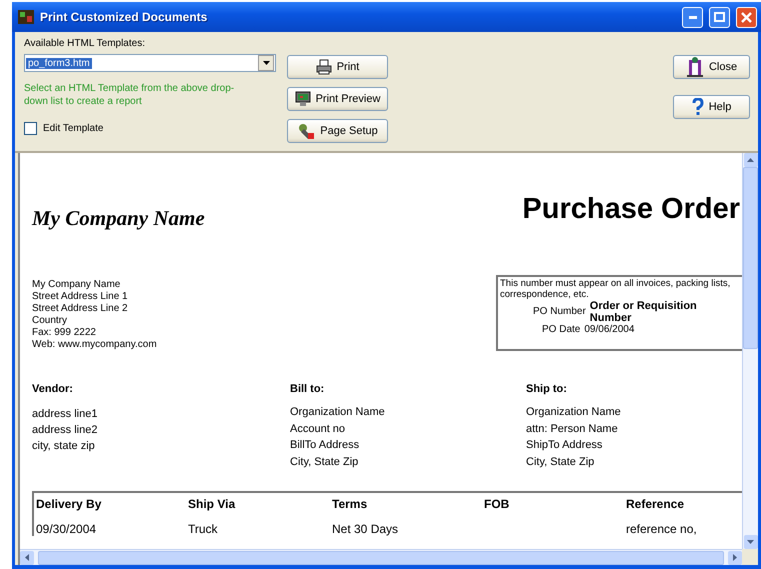 The image size is (761, 569). I want to click on party-line: attn: Person Name, so click(572, 429).